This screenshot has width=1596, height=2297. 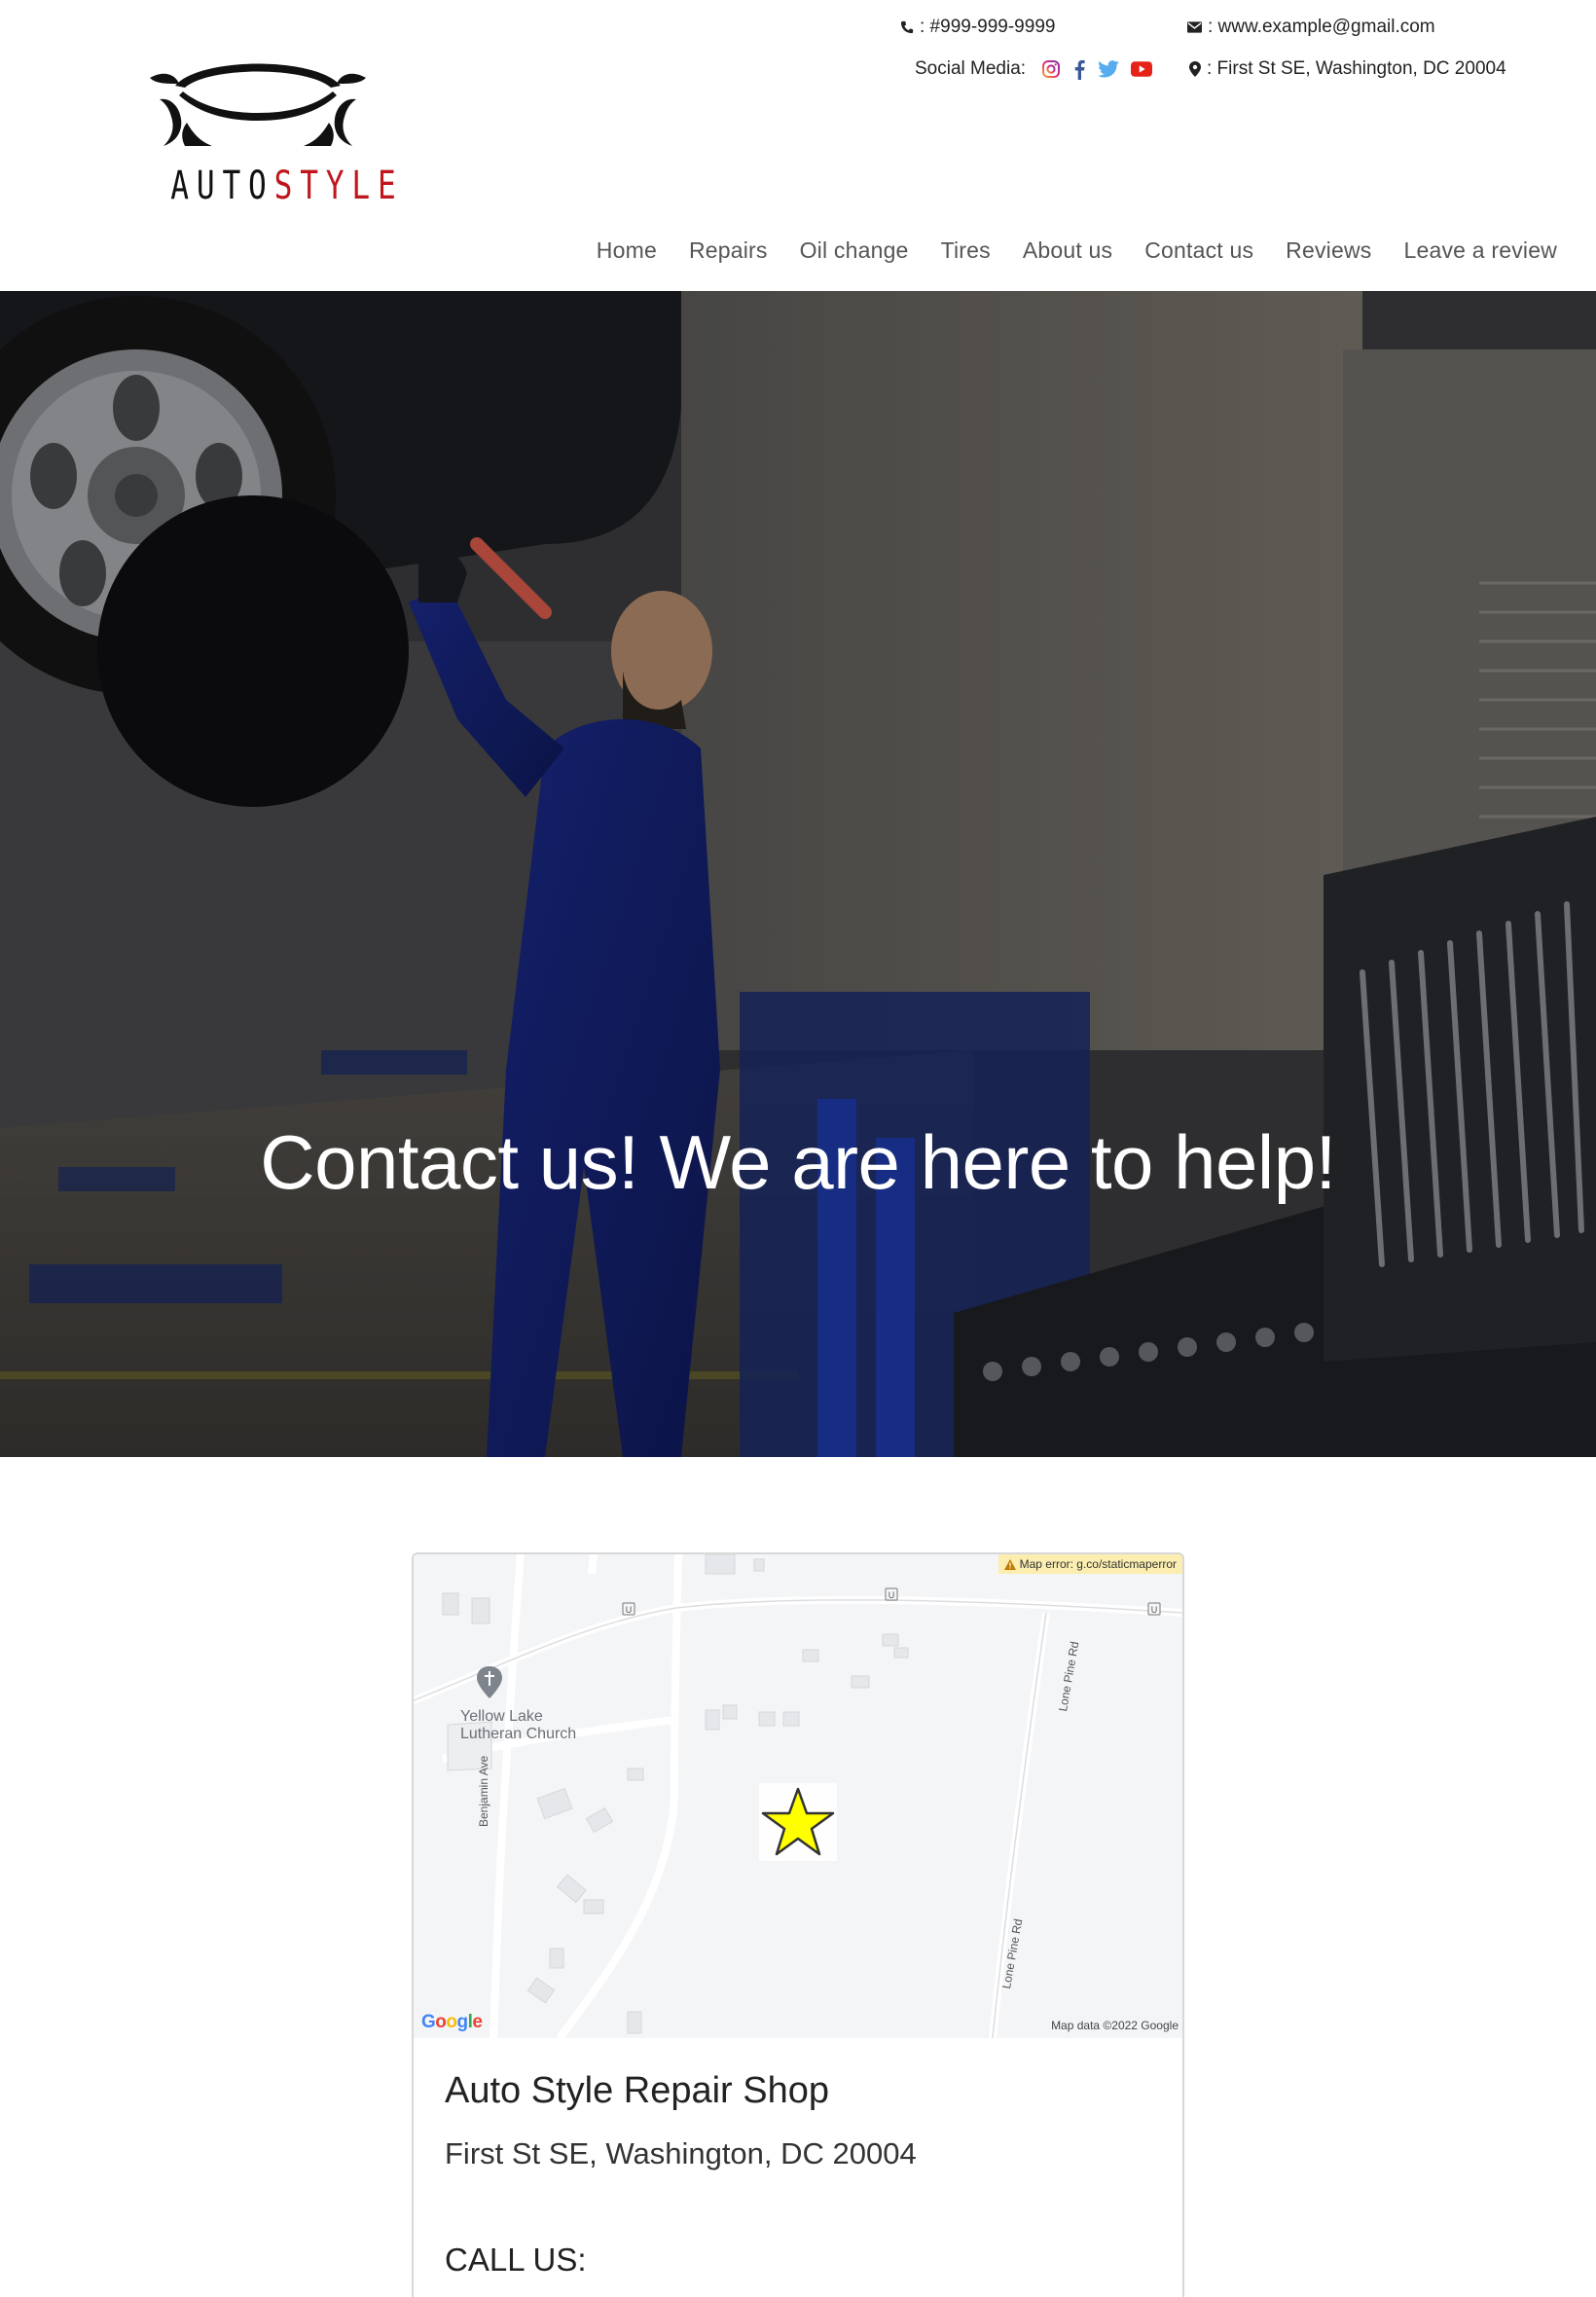 What do you see at coordinates (1034, 69) in the screenshot?
I see `social-media-info: Social Media:` at bounding box center [1034, 69].